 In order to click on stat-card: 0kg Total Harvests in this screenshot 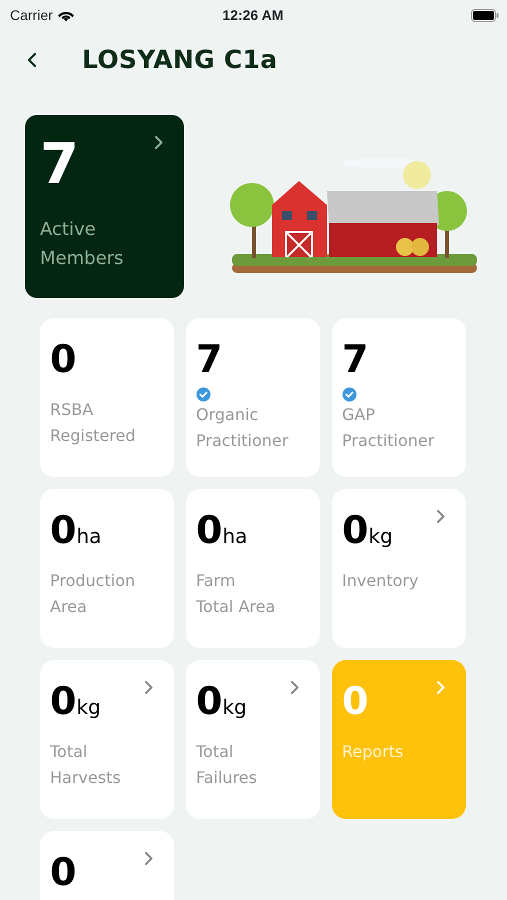, I will do `click(107, 739)`.